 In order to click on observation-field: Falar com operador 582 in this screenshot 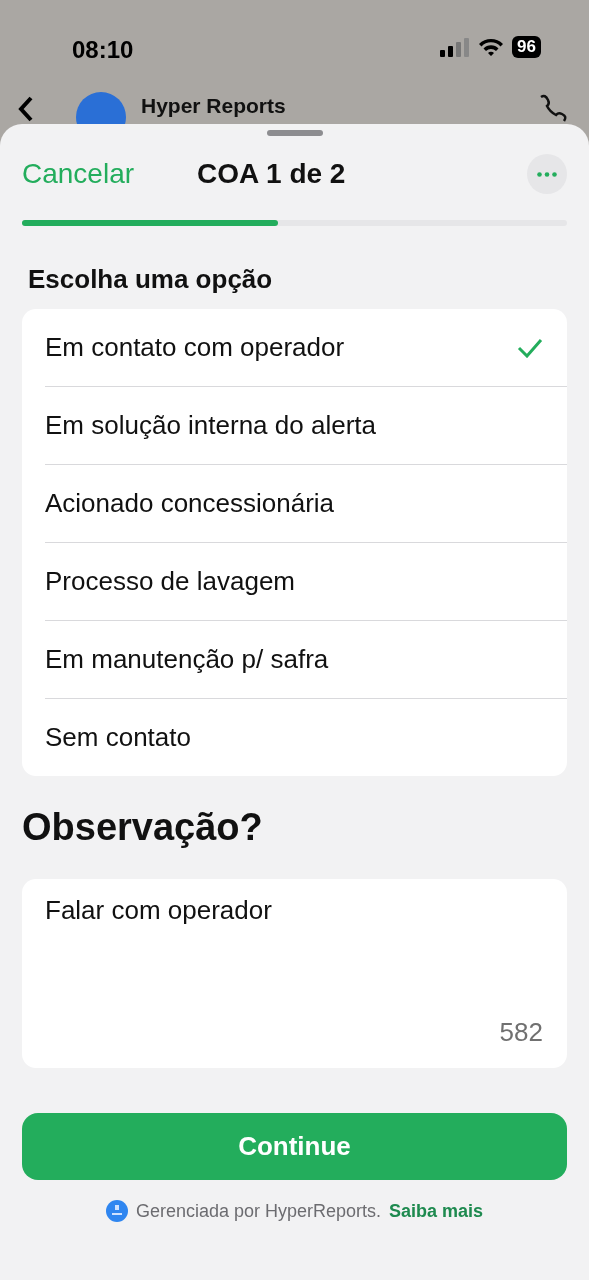, I will do `click(294, 973)`.